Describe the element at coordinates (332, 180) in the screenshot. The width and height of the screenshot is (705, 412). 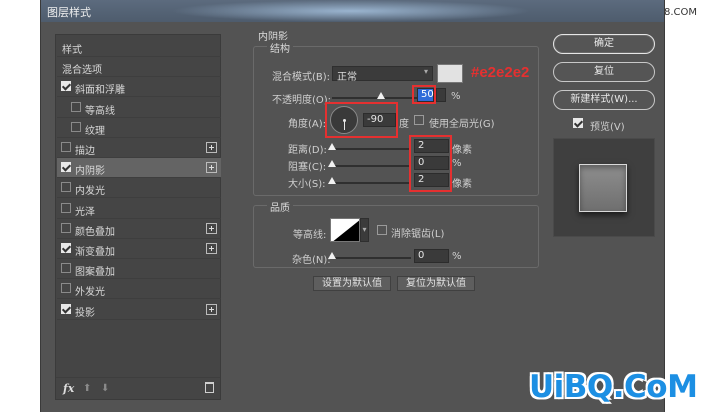
I see `size-slider-thumb` at that location.